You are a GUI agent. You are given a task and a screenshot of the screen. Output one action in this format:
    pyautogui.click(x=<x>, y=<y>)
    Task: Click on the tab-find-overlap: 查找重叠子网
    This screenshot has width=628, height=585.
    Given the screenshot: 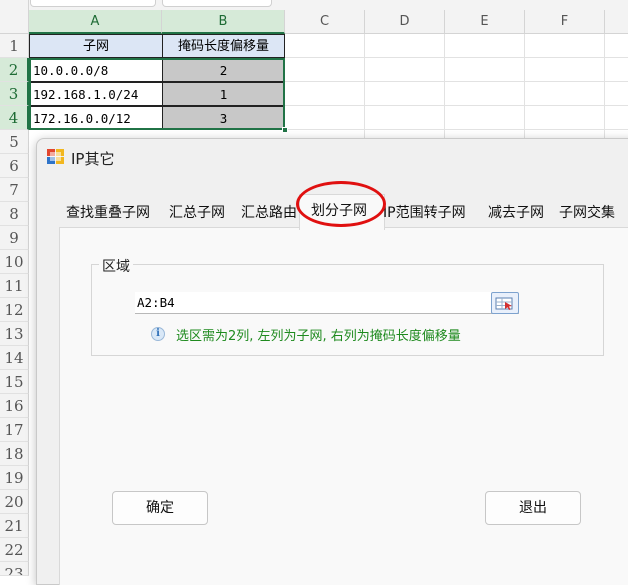 What is the action you would take?
    pyautogui.click(x=108, y=213)
    